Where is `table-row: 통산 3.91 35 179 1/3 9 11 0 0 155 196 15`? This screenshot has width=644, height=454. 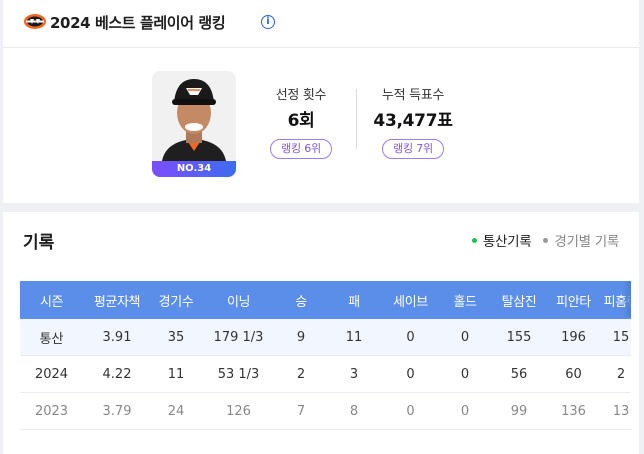 table-row: 통산 3.91 35 179 1/3 9 11 0 0 155 196 15 is located at coordinates (325, 337).